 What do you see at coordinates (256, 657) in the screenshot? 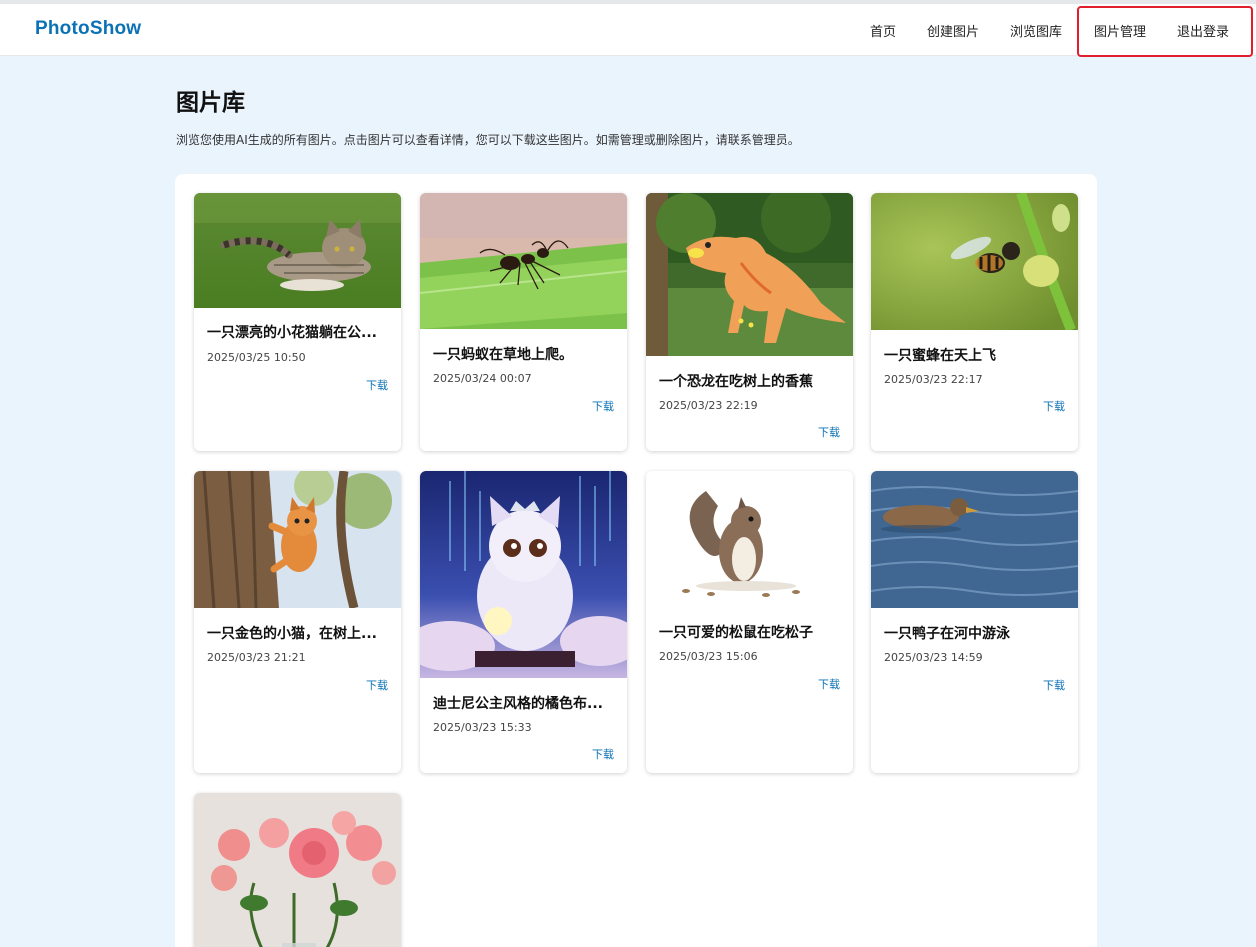
I see `card-date: 2025/03/23 21:21` at bounding box center [256, 657].